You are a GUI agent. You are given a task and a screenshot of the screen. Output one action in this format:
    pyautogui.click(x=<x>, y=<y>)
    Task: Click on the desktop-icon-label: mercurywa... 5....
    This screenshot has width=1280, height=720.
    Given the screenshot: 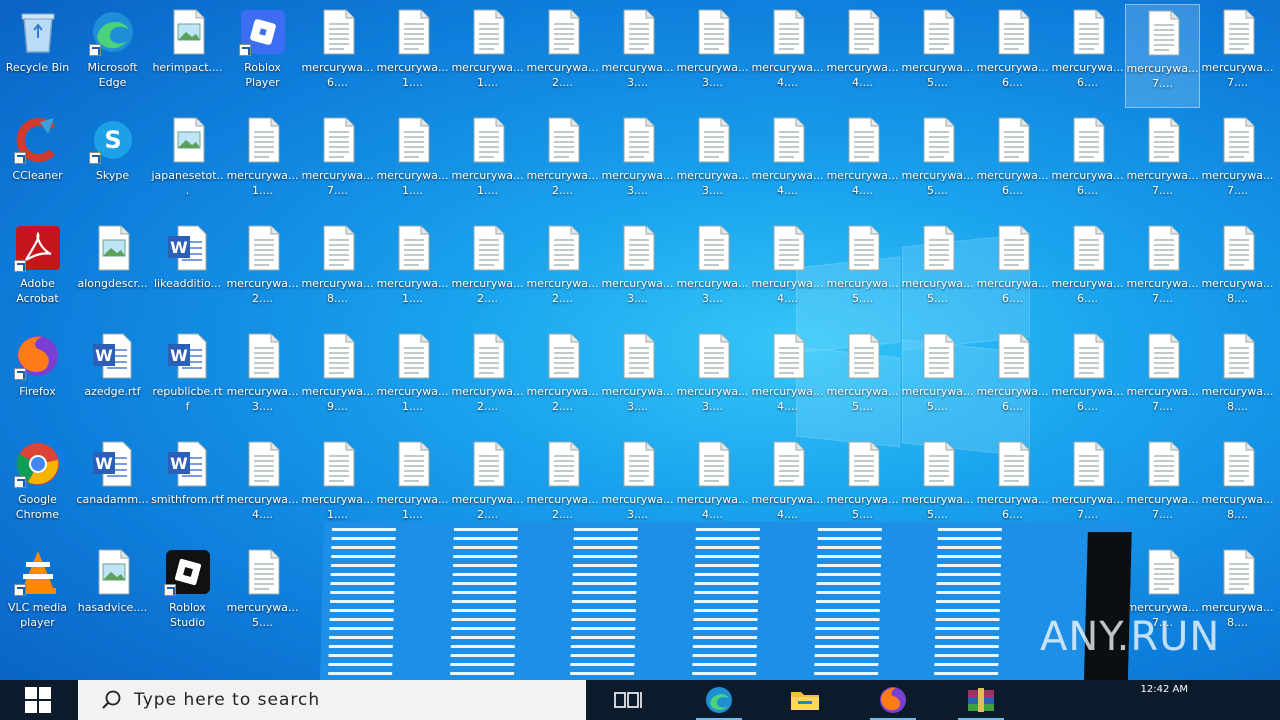 What is the action you would take?
    pyautogui.click(x=937, y=291)
    